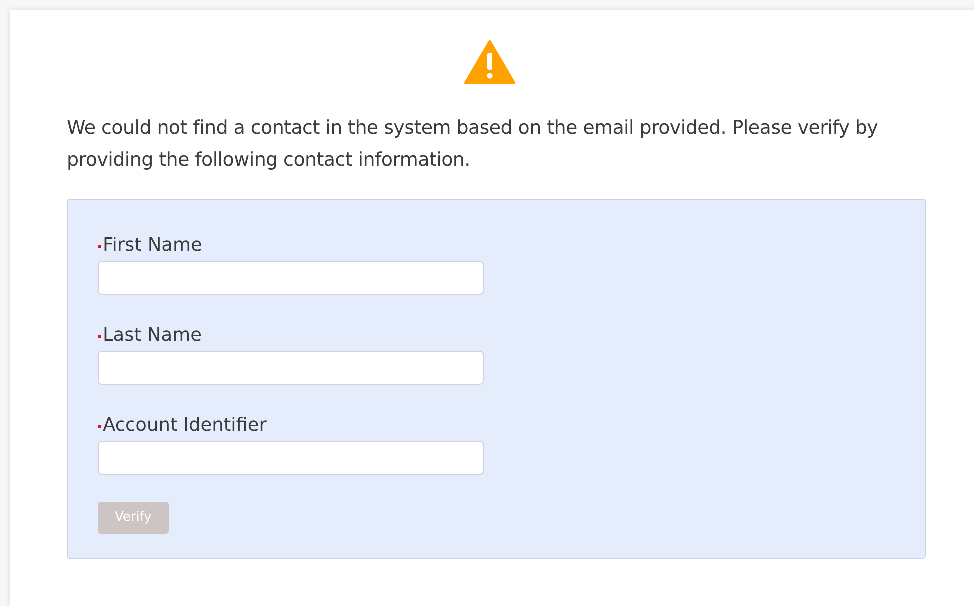 This screenshot has width=974, height=606. What do you see at coordinates (490, 63) in the screenshot?
I see `warning-icon` at bounding box center [490, 63].